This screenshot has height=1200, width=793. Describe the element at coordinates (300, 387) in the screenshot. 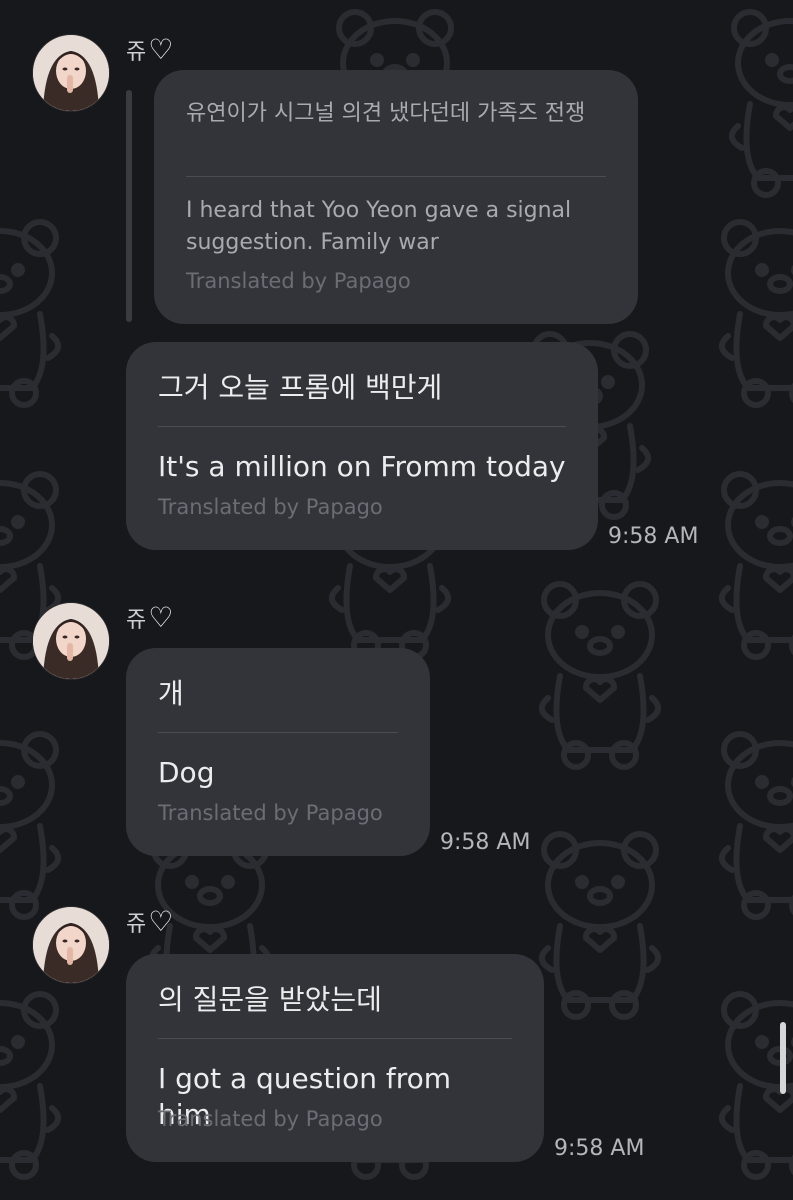

I see `message-original-text: 그거 오늘 프롬에 백만게` at that location.